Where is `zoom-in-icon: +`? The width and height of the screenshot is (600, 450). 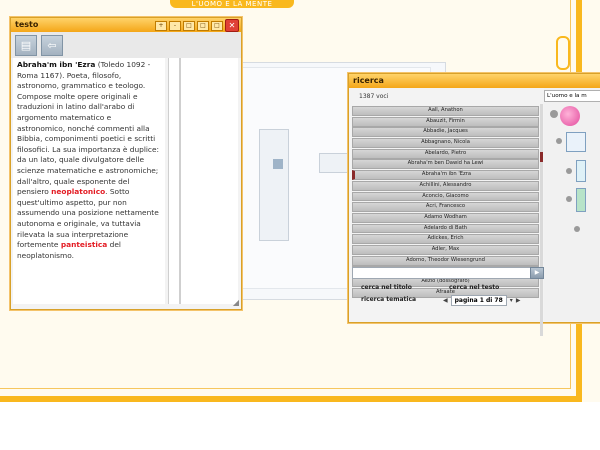 zoom-in-icon: + is located at coordinates (161, 25).